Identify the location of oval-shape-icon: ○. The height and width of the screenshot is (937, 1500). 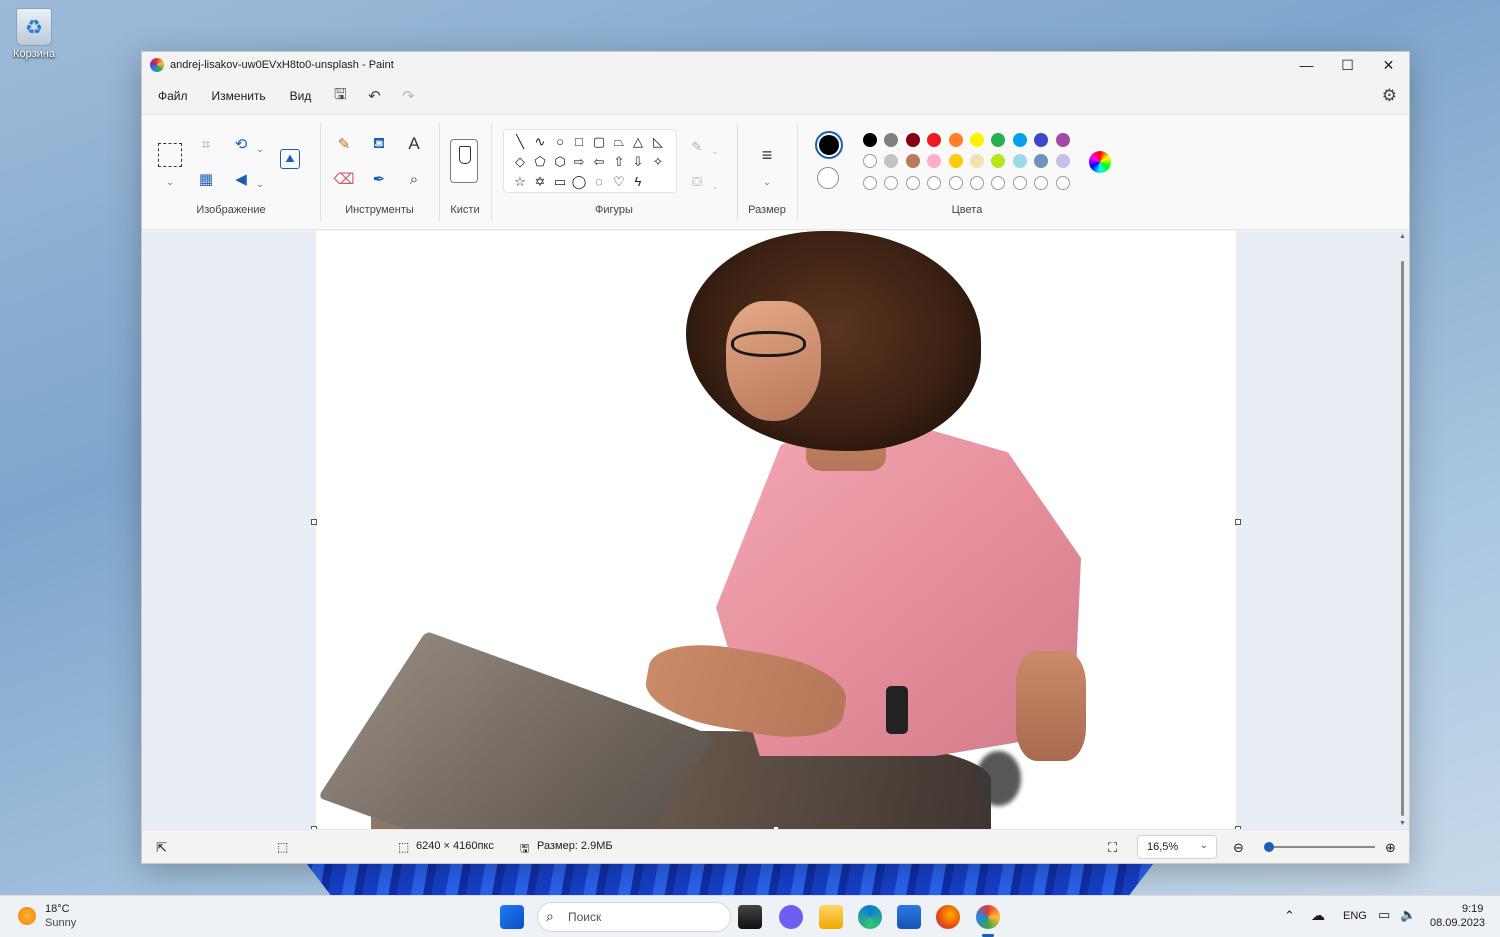
(560, 142).